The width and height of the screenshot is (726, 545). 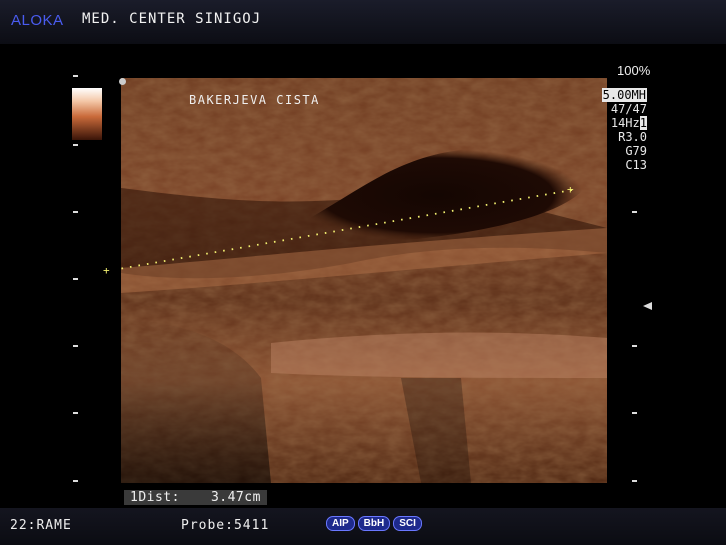 I want to click on caliper-start-marker: +, so click(x=106, y=270).